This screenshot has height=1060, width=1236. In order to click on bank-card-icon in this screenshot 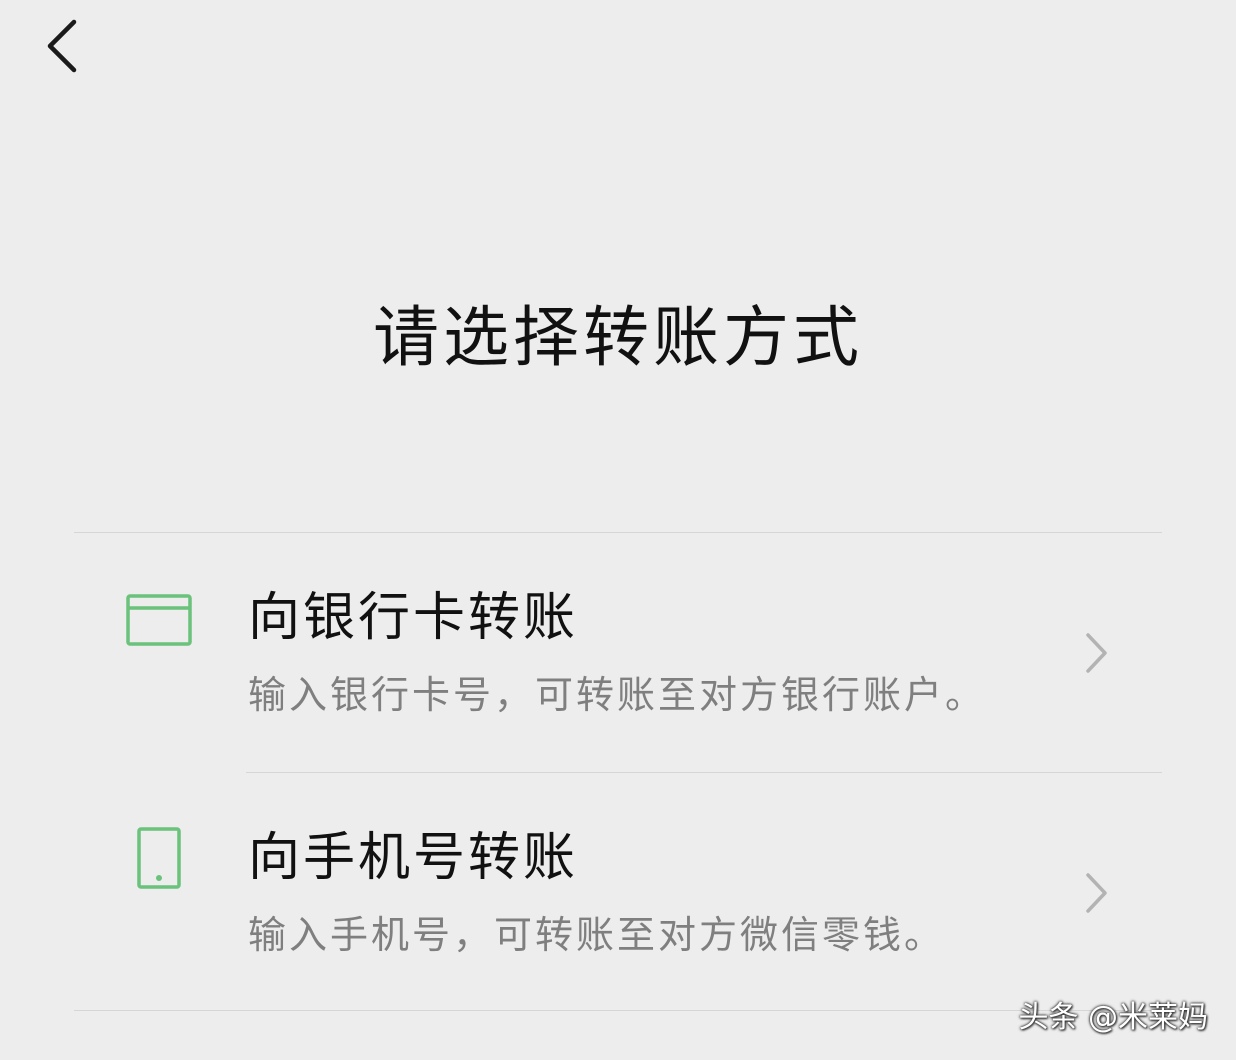, I will do `click(159, 639)`.